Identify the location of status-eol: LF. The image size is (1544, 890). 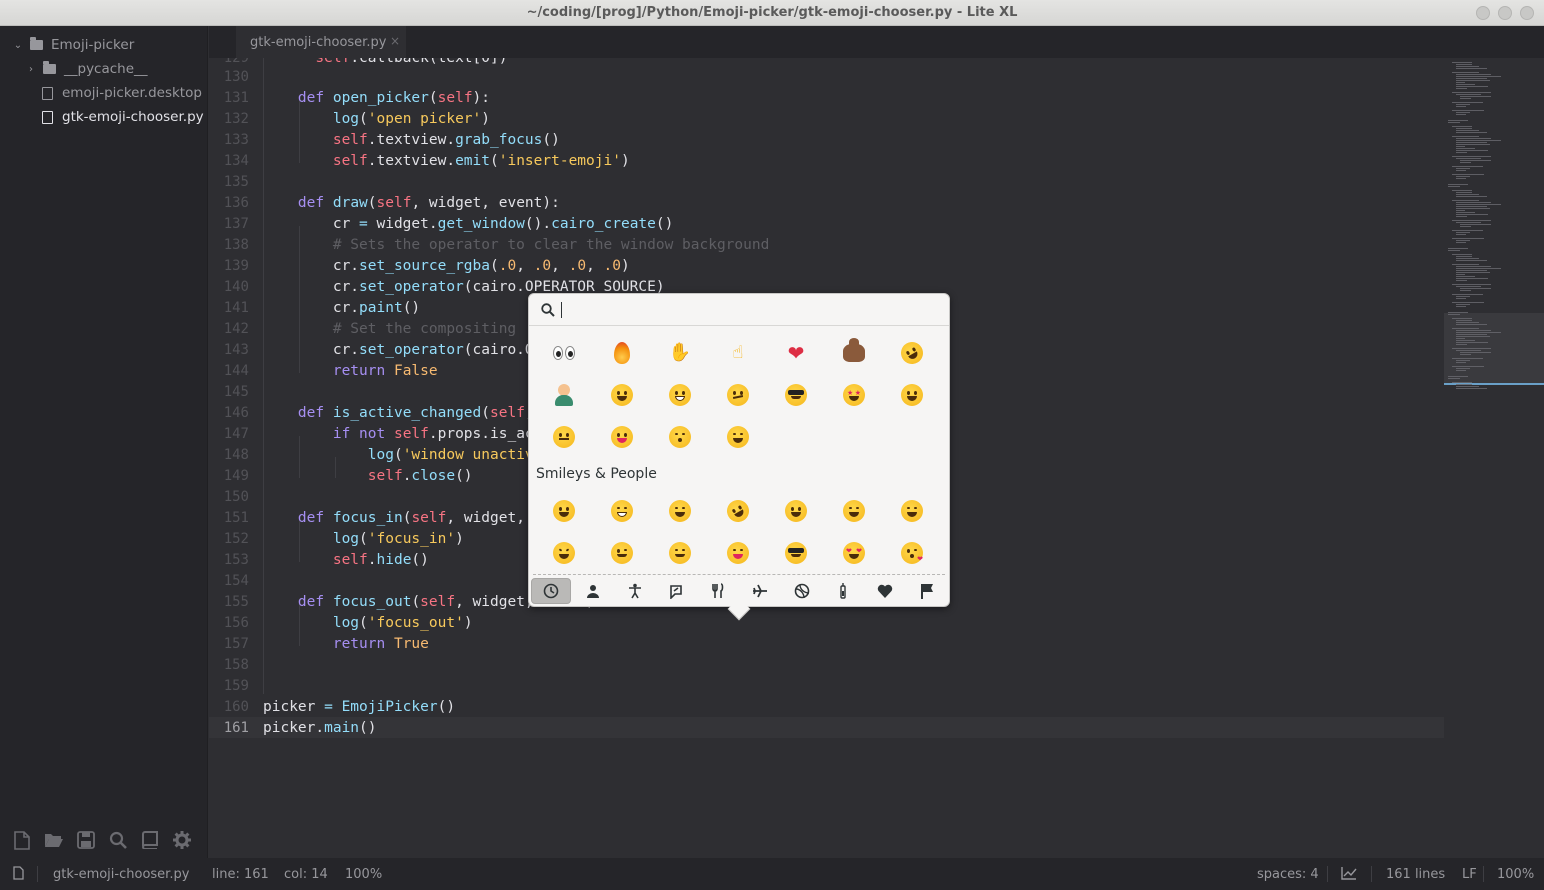
(1469, 874).